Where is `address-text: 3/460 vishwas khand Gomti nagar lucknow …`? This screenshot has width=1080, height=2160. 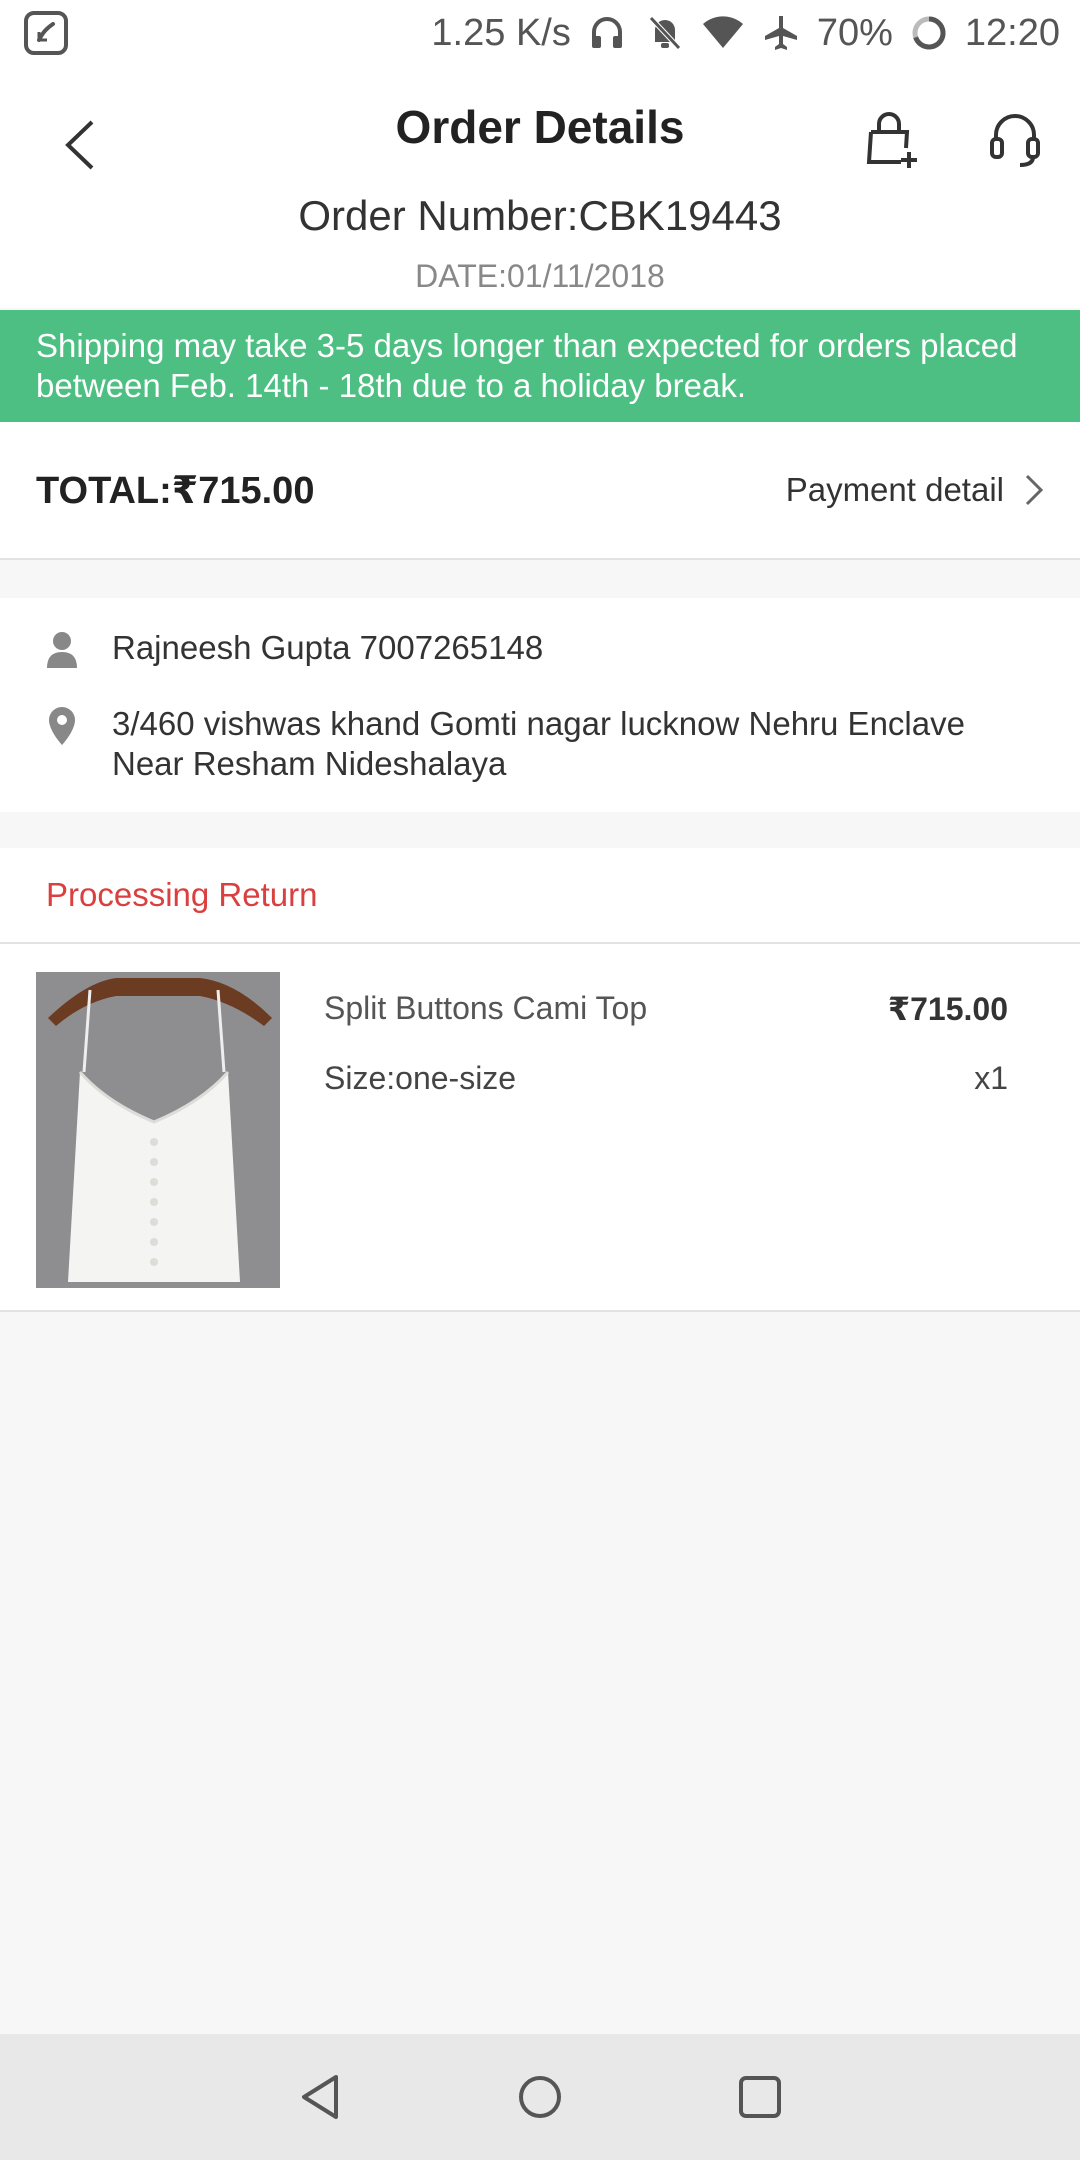
address-text: 3/460 vishwas khand Gomti nagar lucknow … is located at coordinates (538, 743).